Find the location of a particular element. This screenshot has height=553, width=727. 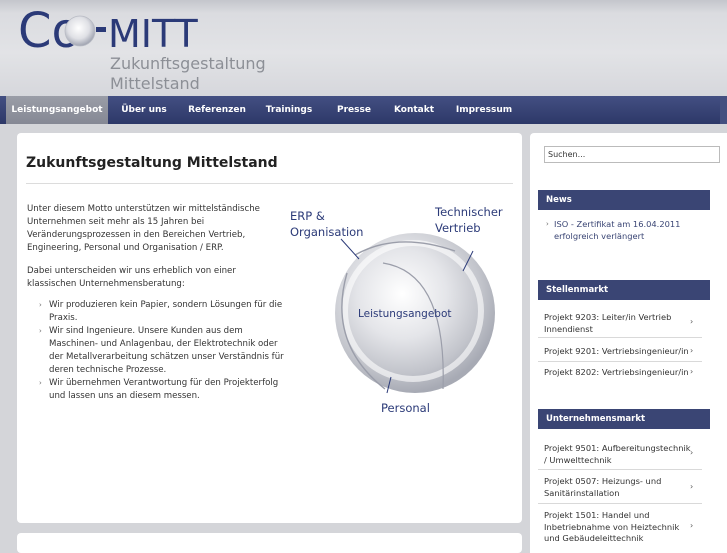

diagram-label-tech-1: Technischer is located at coordinates (468, 212).